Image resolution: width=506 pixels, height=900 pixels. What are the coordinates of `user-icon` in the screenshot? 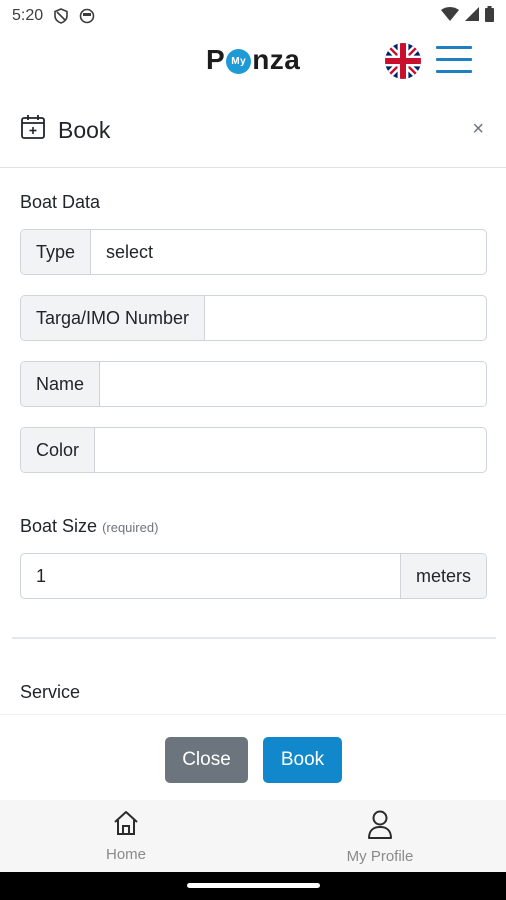 It's located at (380, 828).